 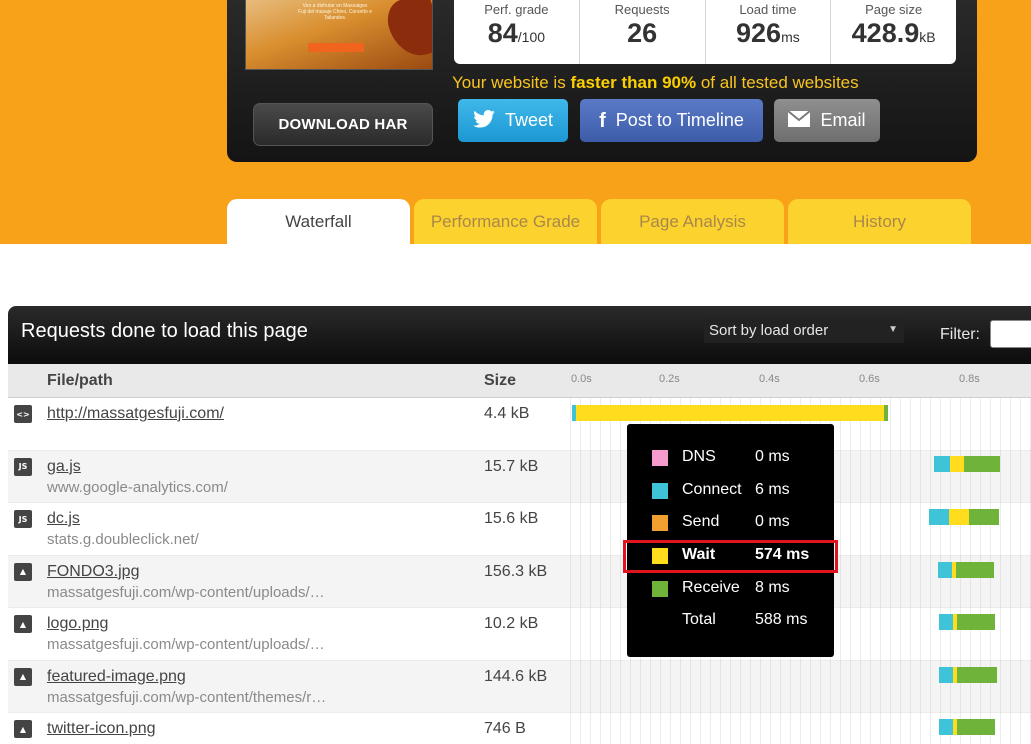 What do you see at coordinates (581, 379) in the screenshot?
I see `time-tick: 0.0s` at bounding box center [581, 379].